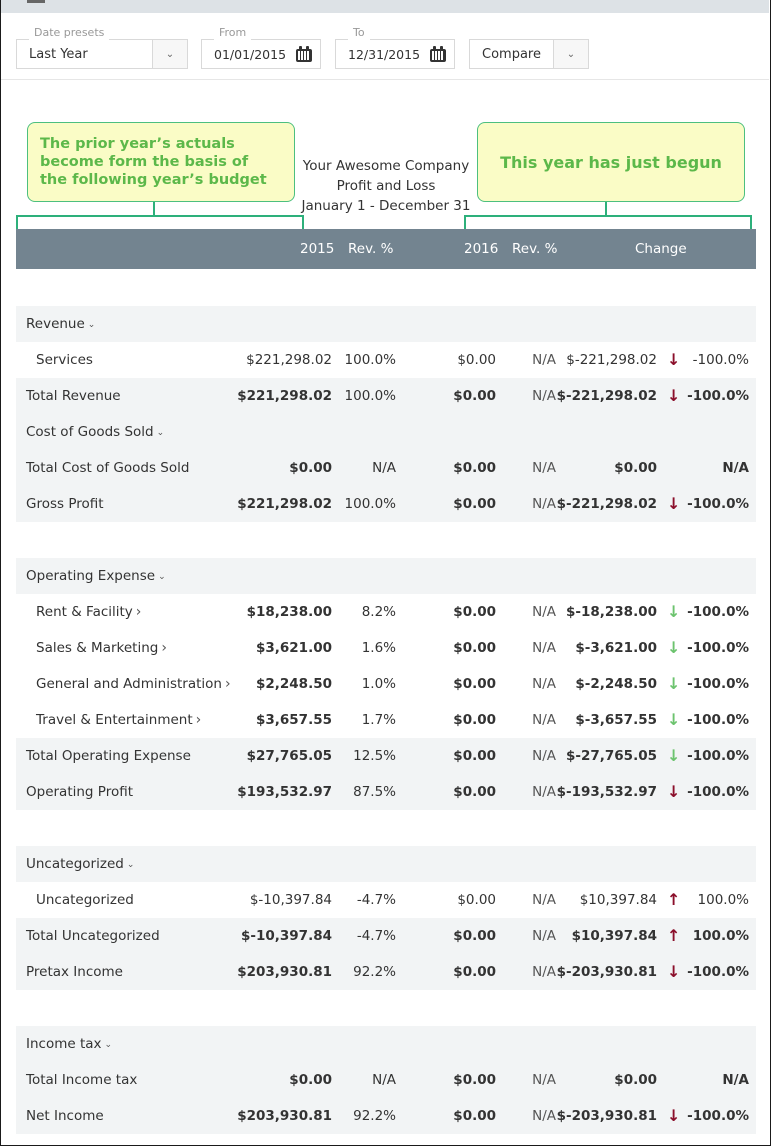  What do you see at coordinates (160, 222) in the screenshot?
I see `annotation-bracket-2015` at bounding box center [160, 222].